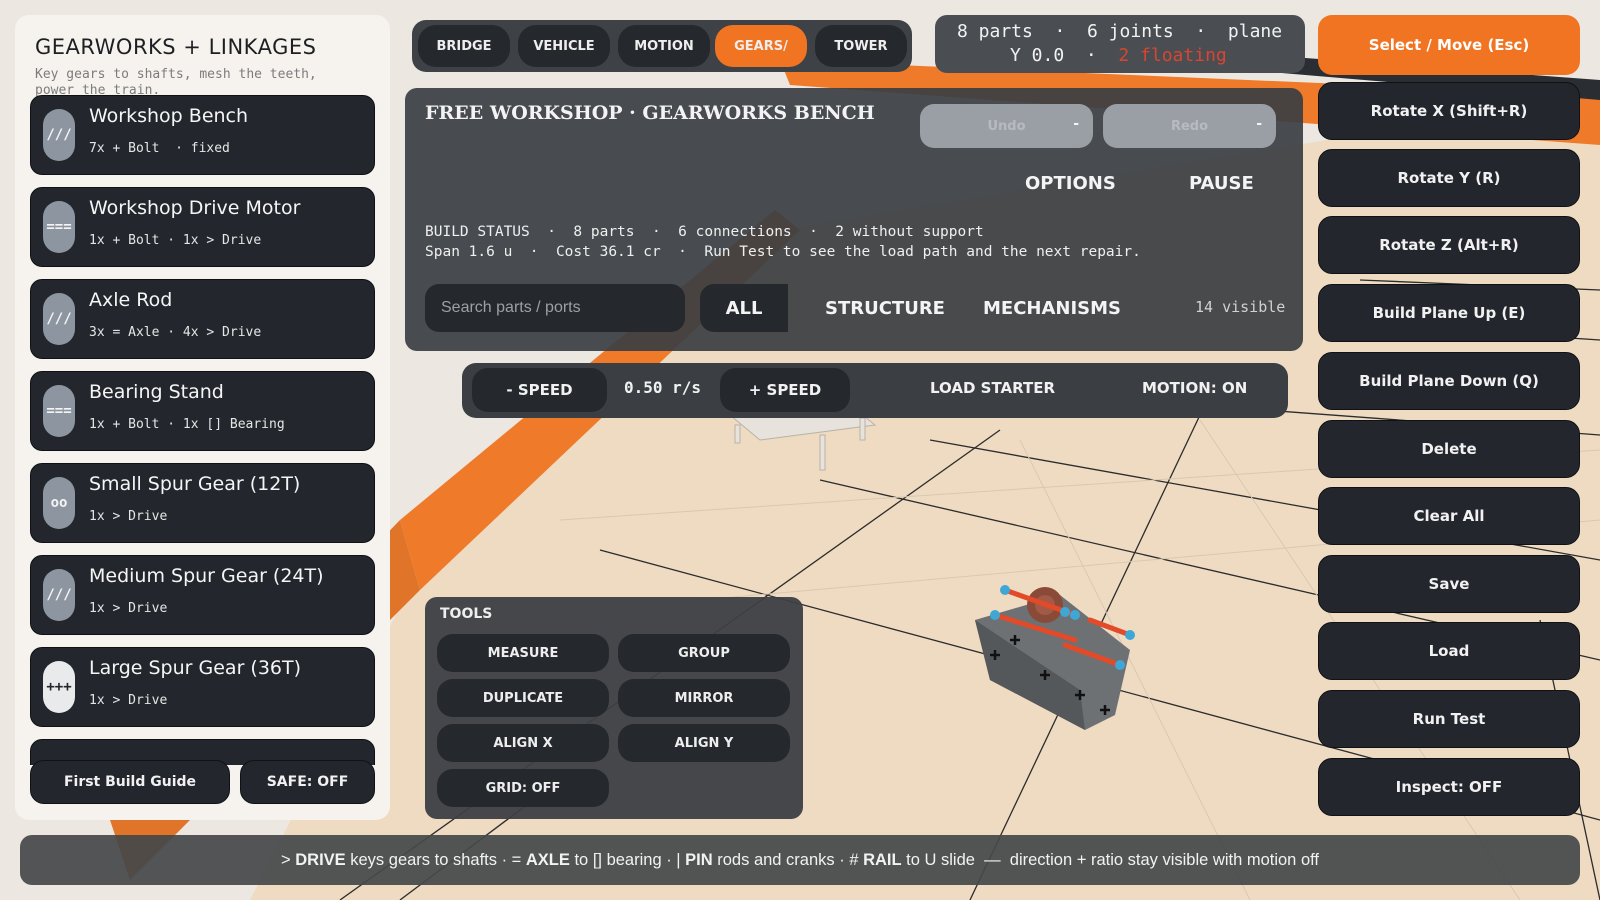  I want to click on undo-button: Undo -, so click(1006, 126).